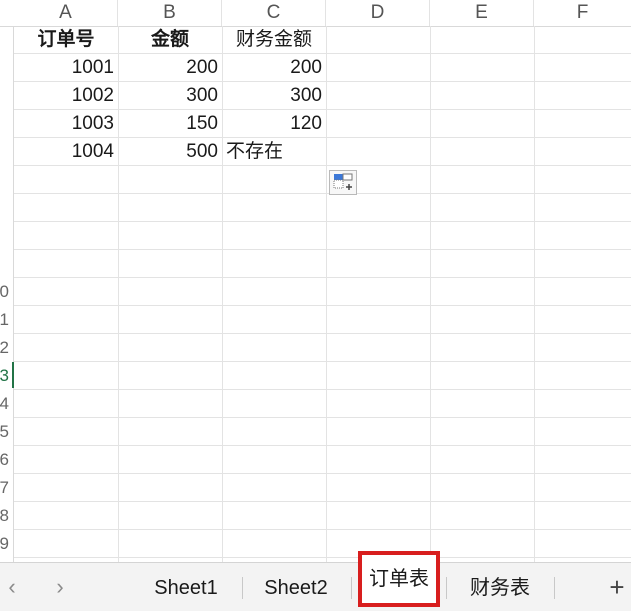  I want to click on cell-a3: 1002, so click(66, 96).